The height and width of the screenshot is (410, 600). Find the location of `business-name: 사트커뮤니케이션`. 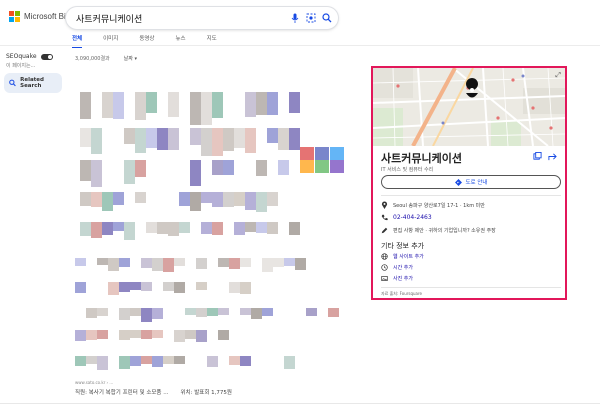

business-name: 사트커뮤니케이션 is located at coordinates (421, 158).